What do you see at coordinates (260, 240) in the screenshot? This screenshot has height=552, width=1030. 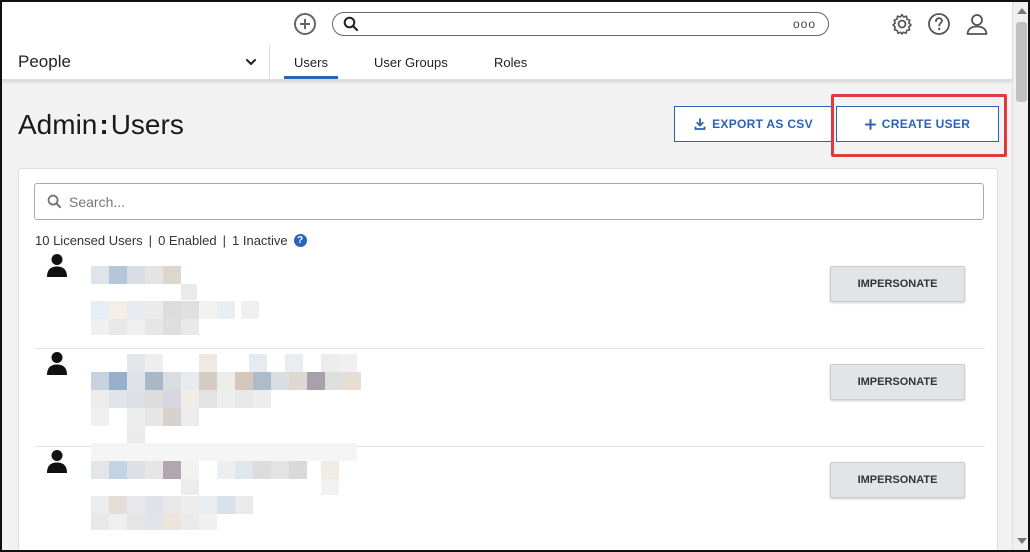 I see `inactive-count: 1 Inactive` at bounding box center [260, 240].